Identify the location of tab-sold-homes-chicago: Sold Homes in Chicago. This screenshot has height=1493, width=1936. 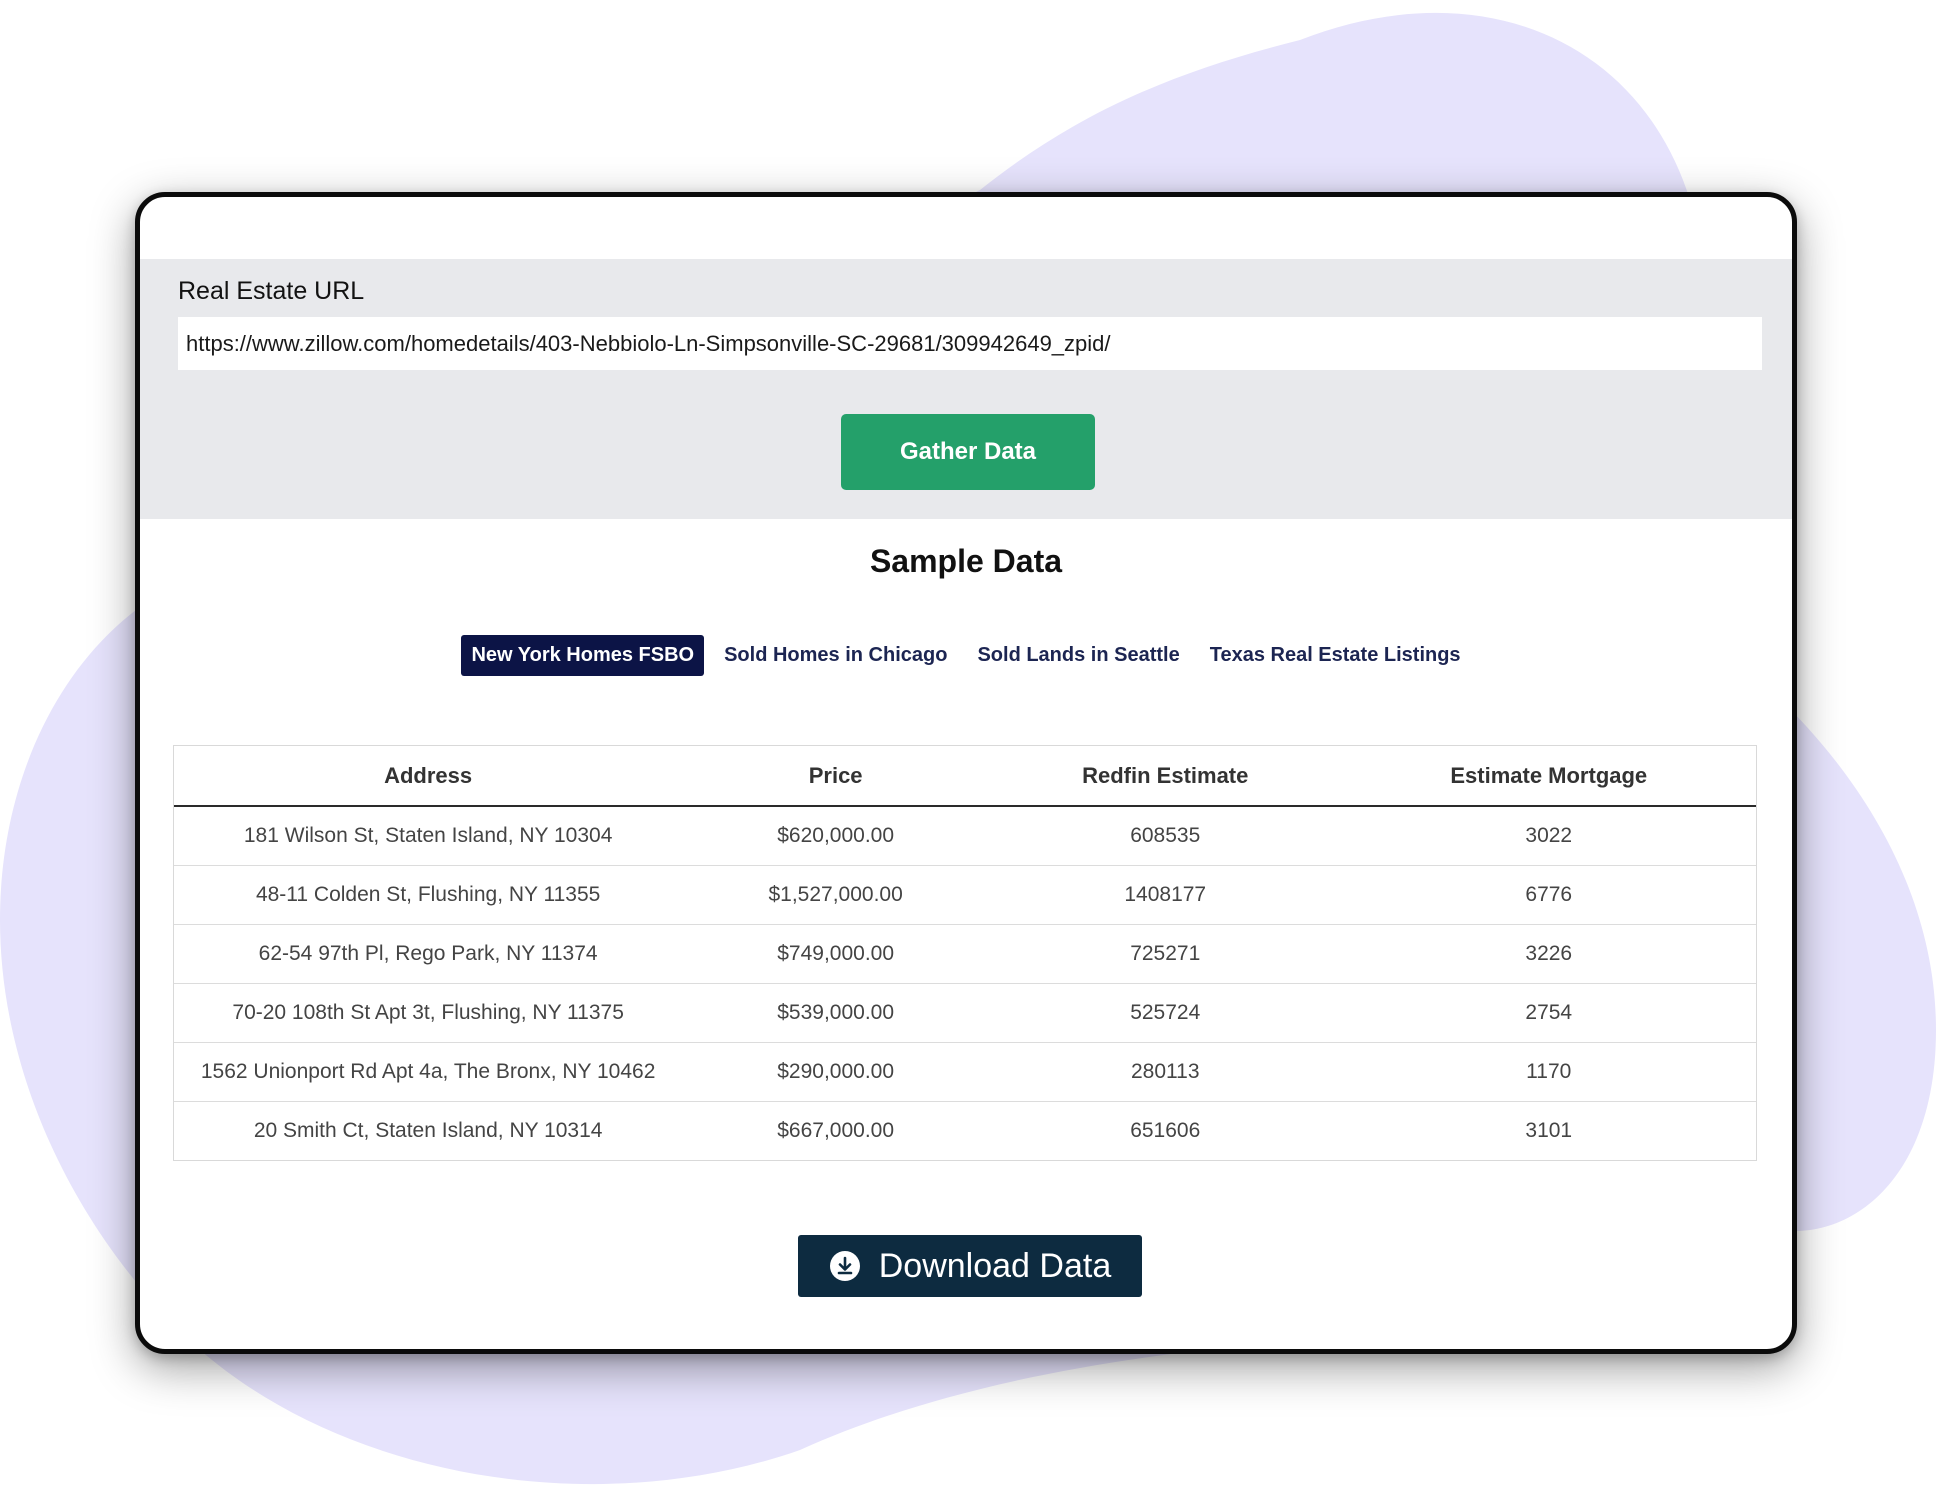
(835, 655).